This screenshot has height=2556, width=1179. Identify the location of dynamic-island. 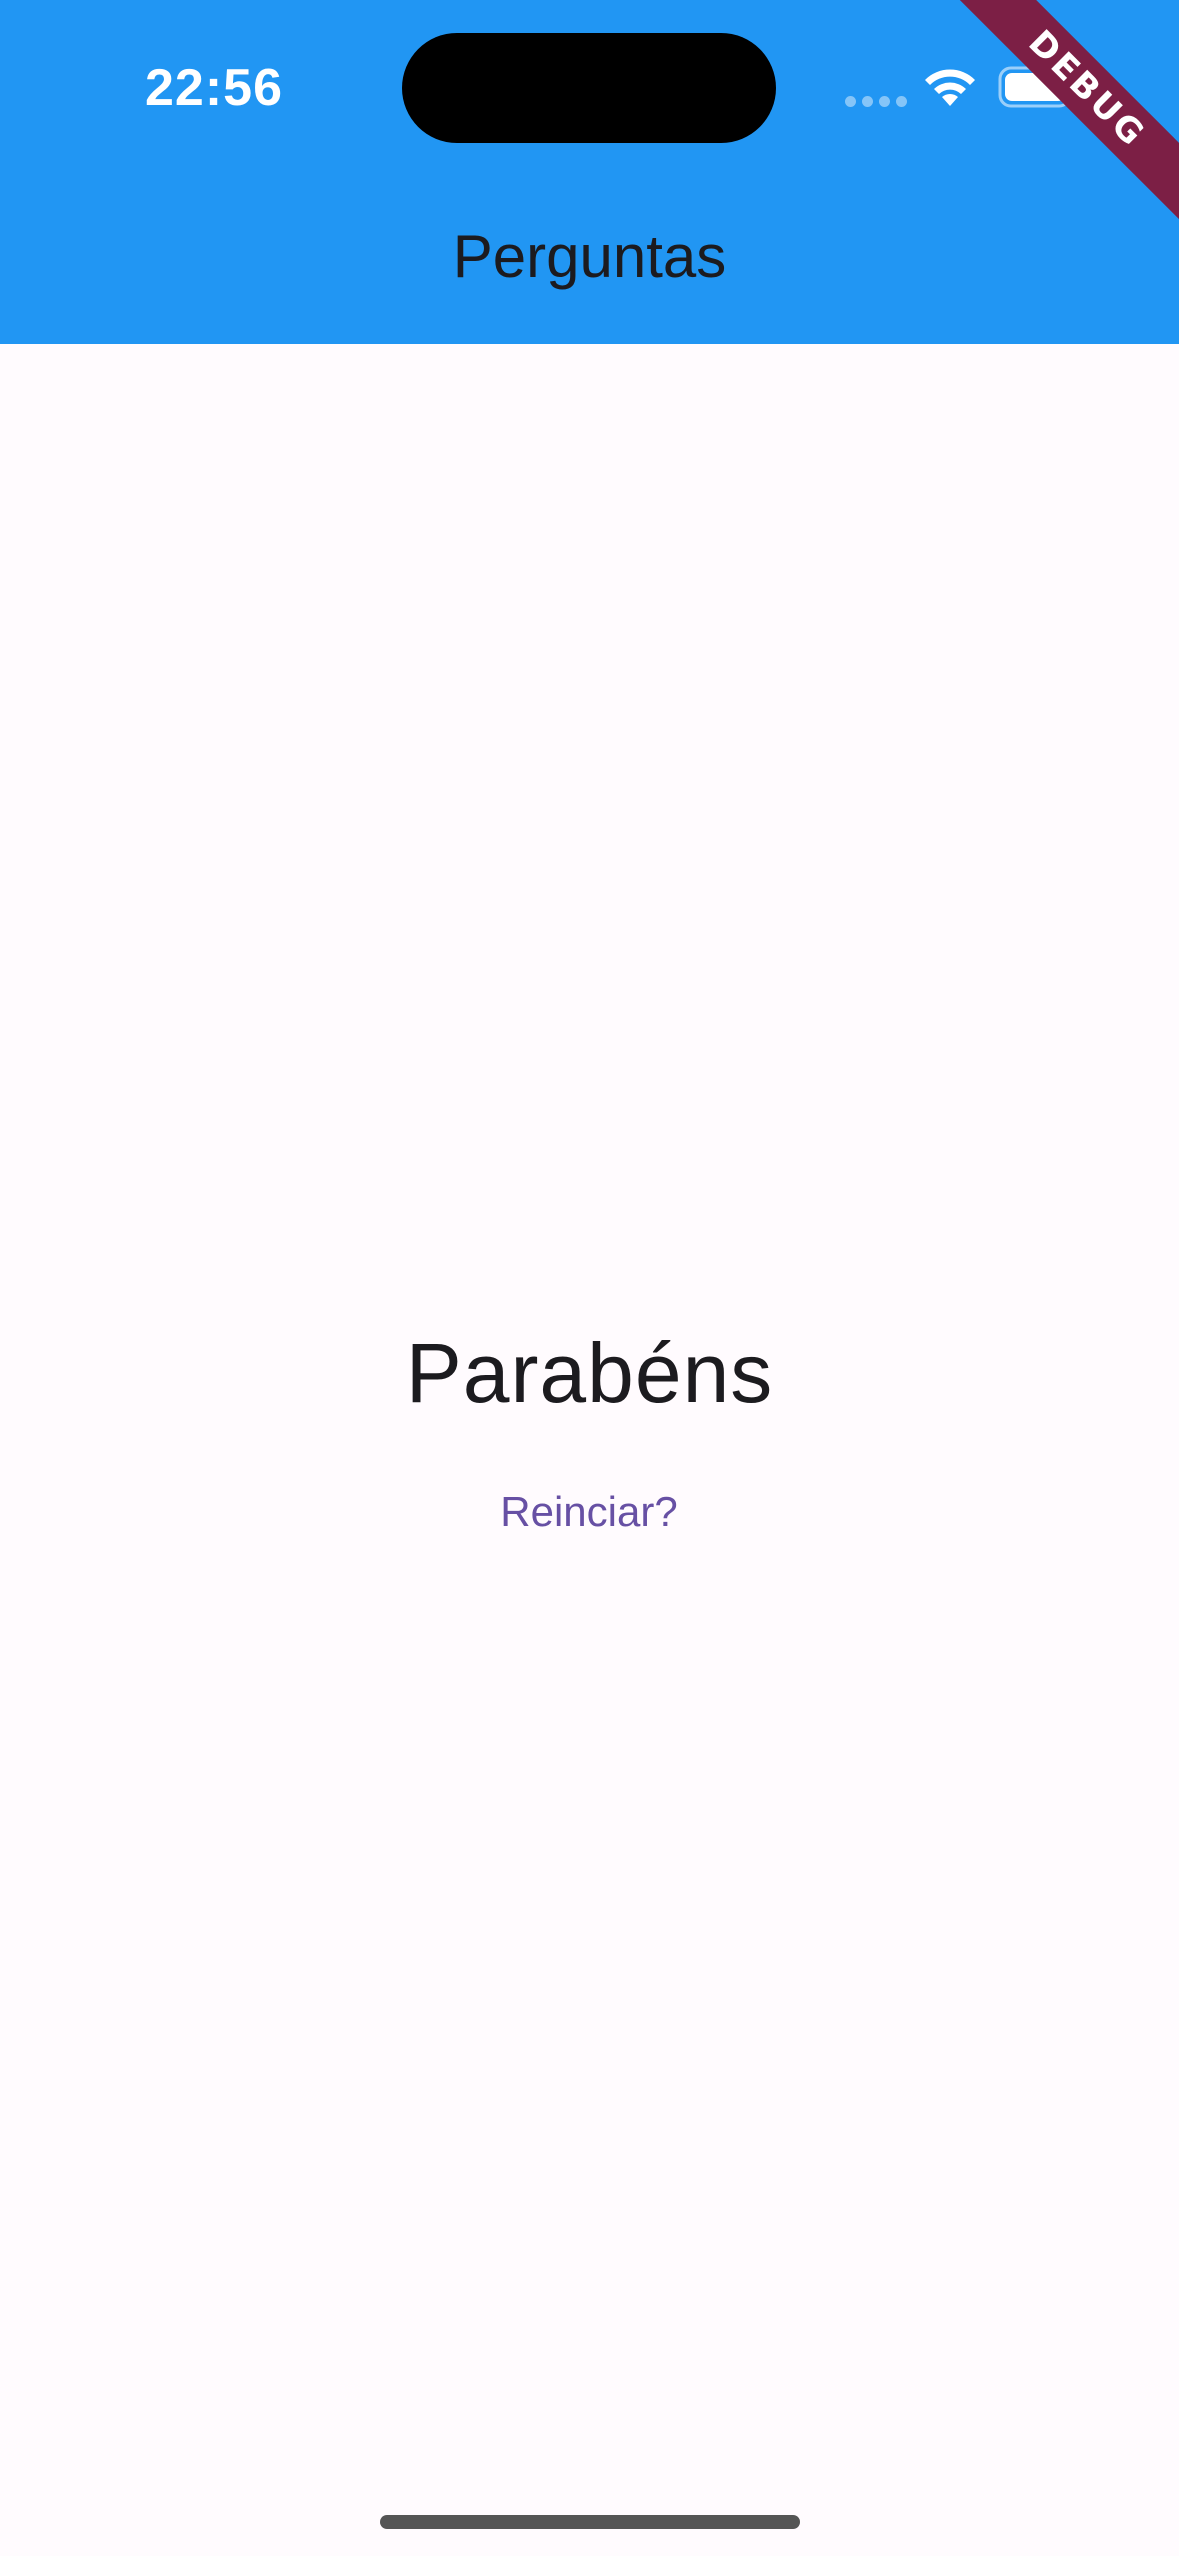
(589, 88).